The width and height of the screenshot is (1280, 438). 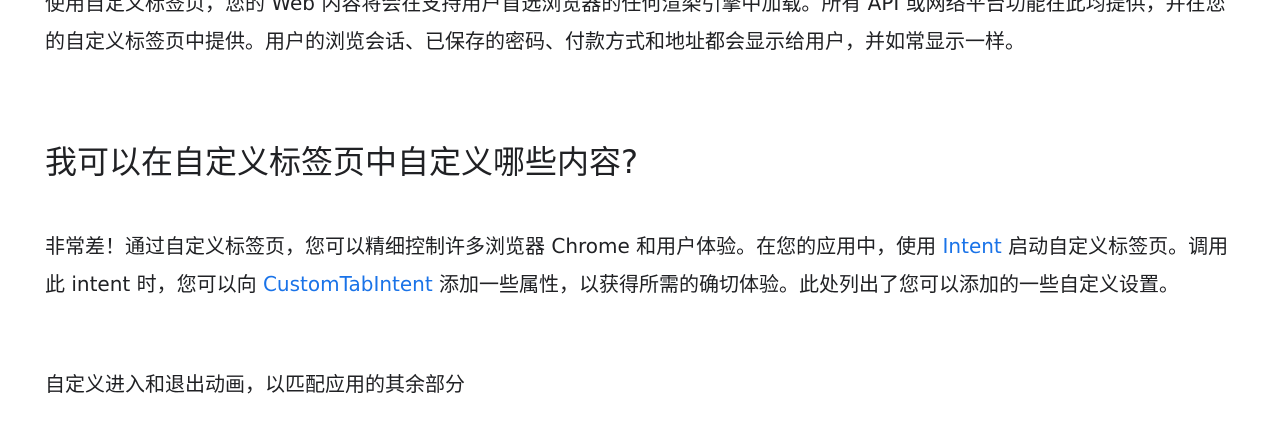 I want to click on paragraph-text-part3: 添加一些属性，以获得所需的确切体验。此处列出了您可以添加的一些自定义设置。, so click(x=806, y=284).